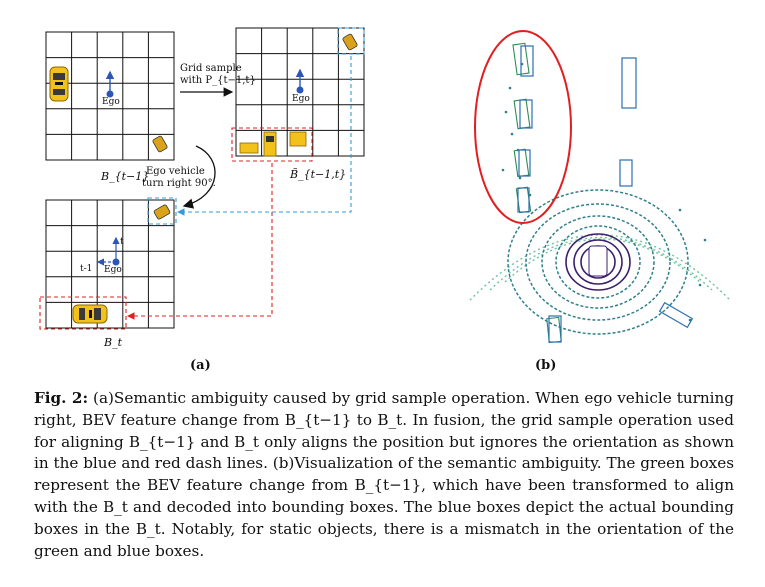 The width and height of the screenshot is (765, 587). Describe the element at coordinates (61, 398) in the screenshot. I see `caption-label: Fig. 2:` at that location.